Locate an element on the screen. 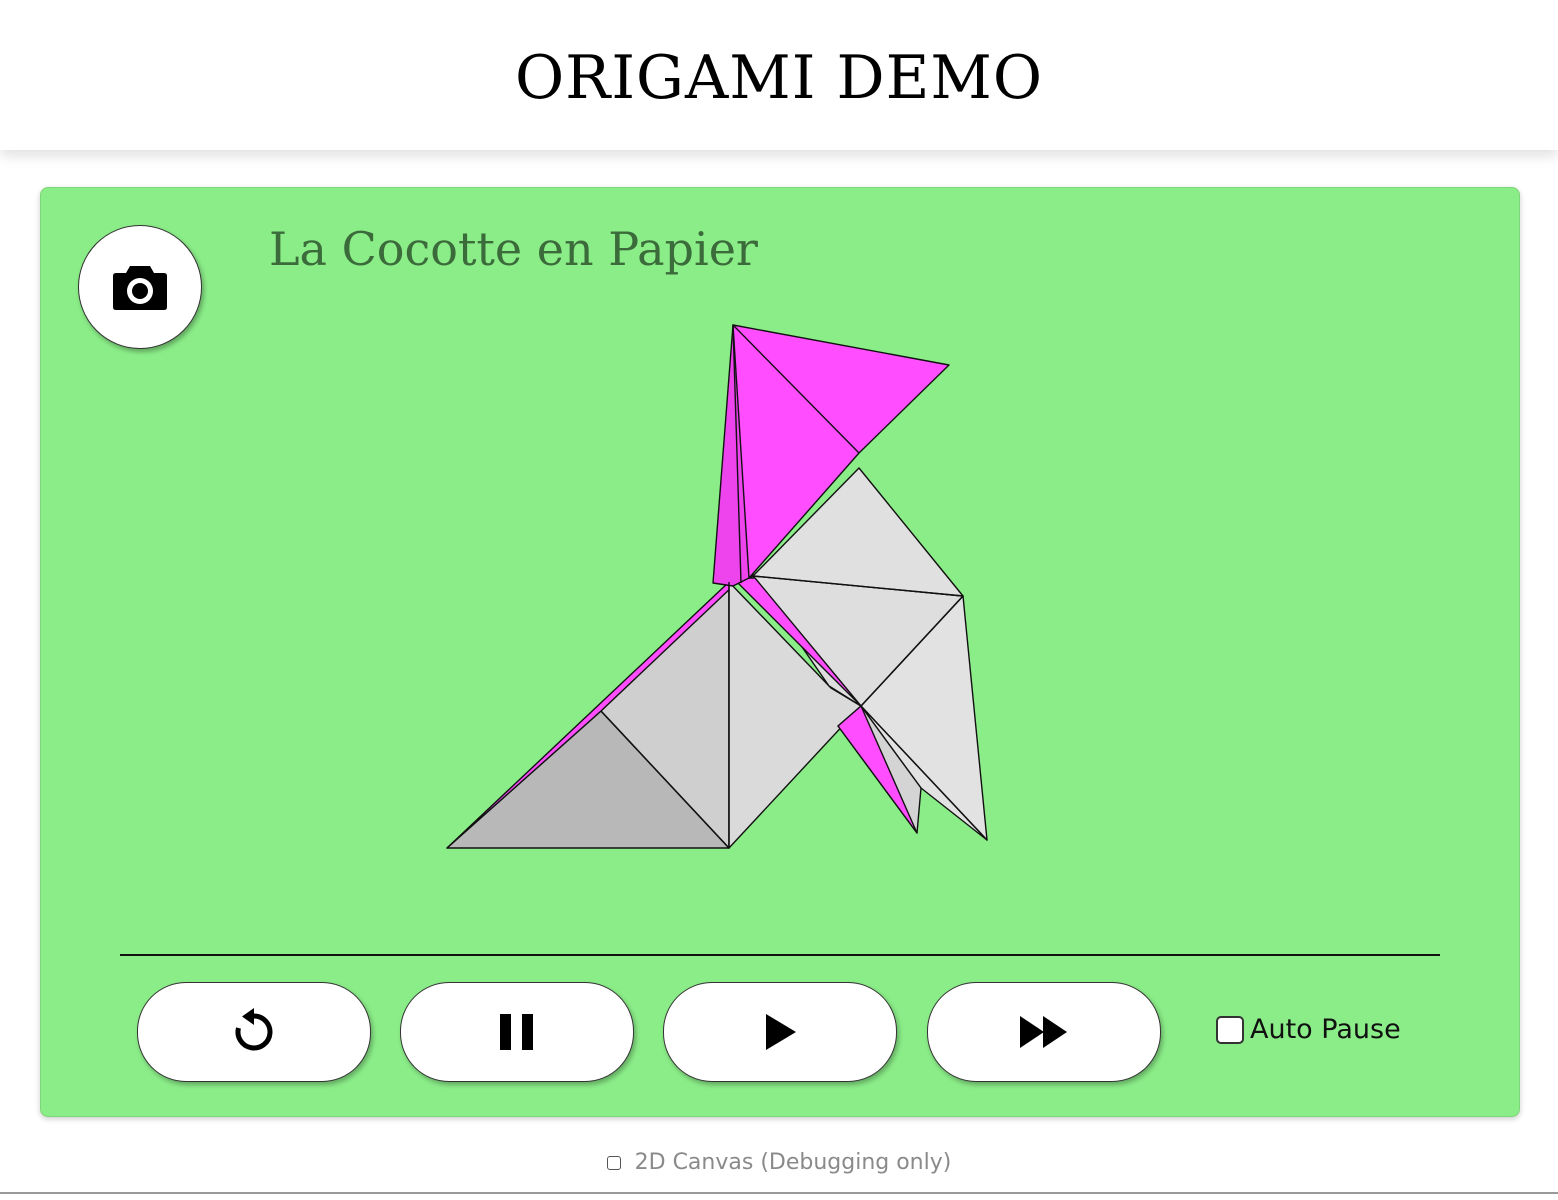 This screenshot has height=1200, width=1558. model-title: La Cocotte en Papier is located at coordinates (513, 249).